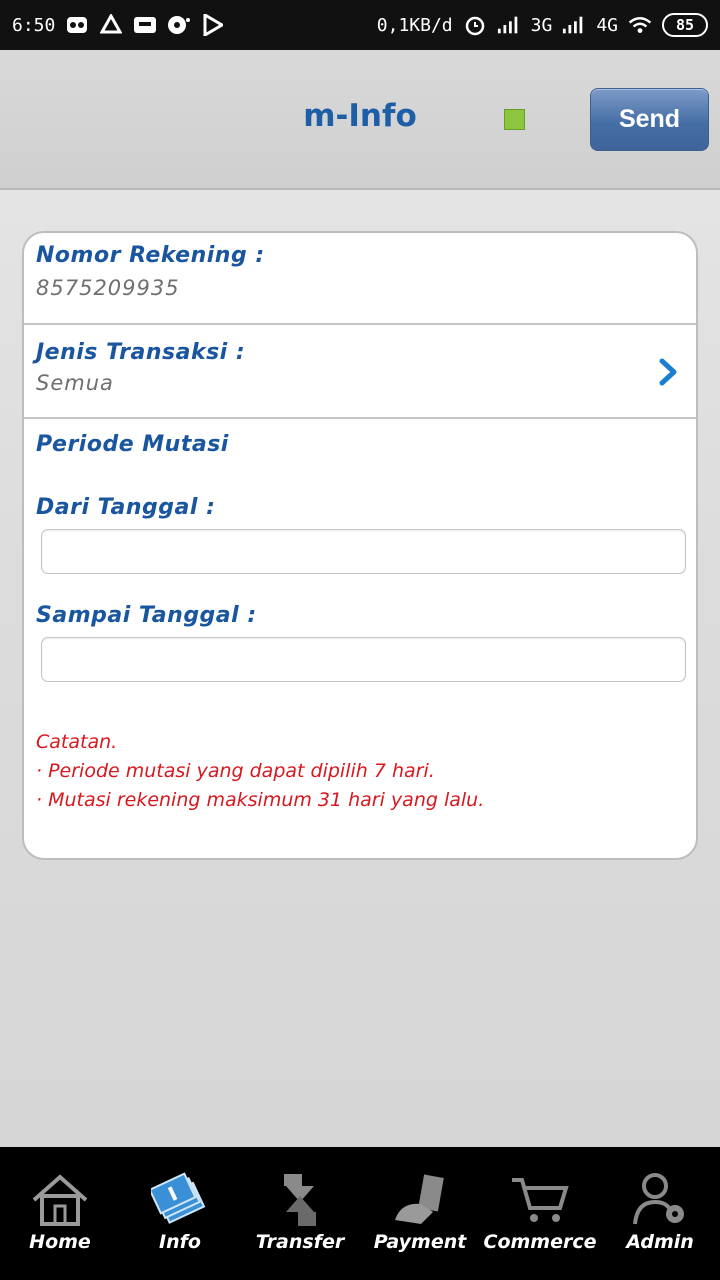  What do you see at coordinates (420, 1242) in the screenshot?
I see `nav-payment-label: Payment` at bounding box center [420, 1242].